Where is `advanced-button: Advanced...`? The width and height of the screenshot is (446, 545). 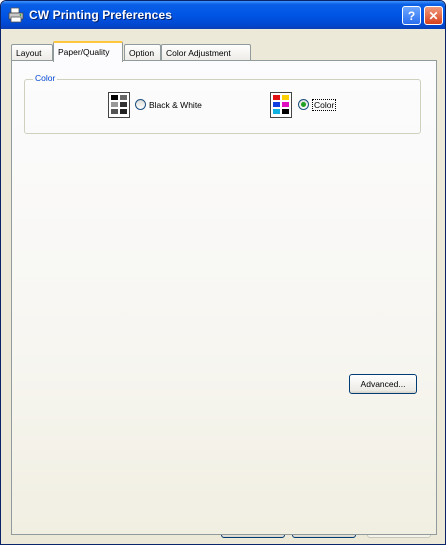 advanced-button: Advanced... is located at coordinates (383, 384).